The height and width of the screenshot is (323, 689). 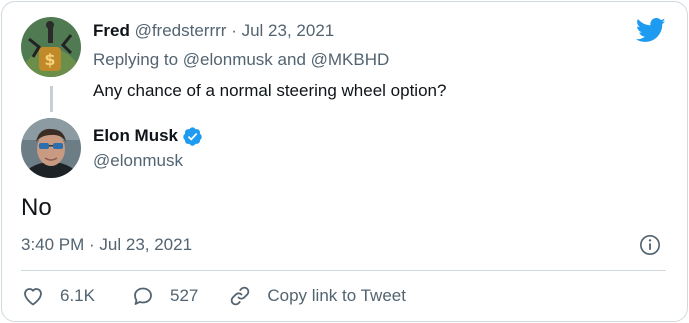 I want to click on parent-handle: @fredsterrrr, so click(x=181, y=30).